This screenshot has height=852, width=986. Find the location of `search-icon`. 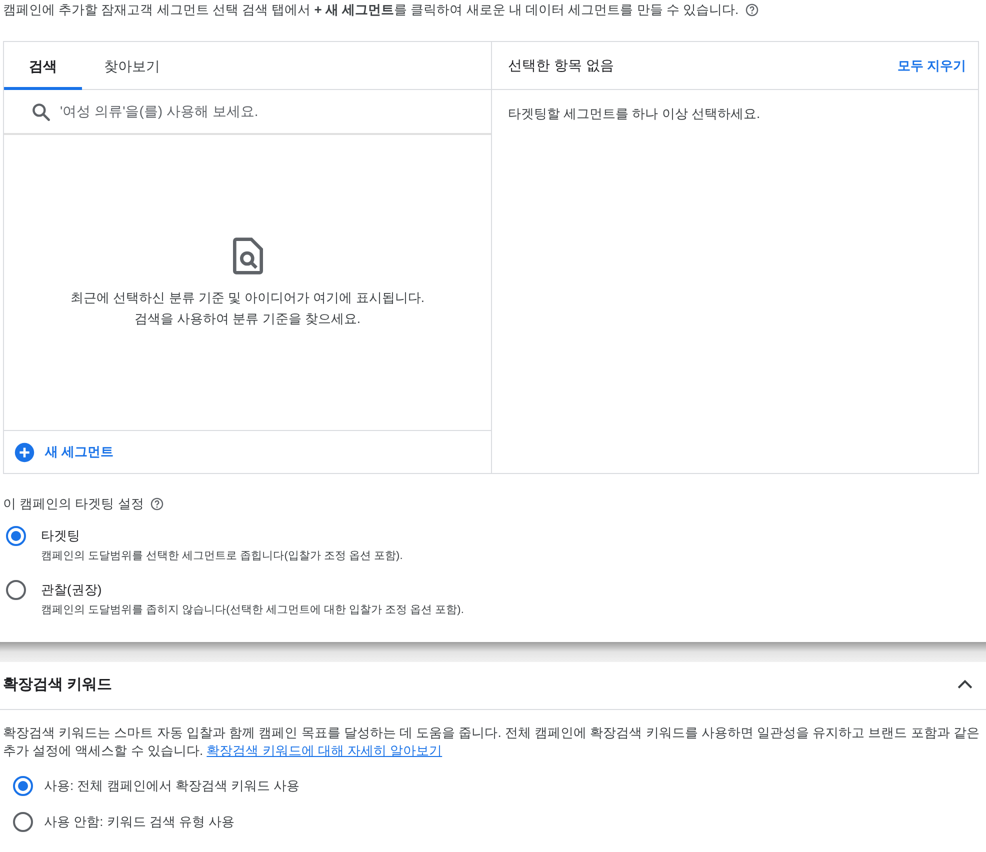

search-icon is located at coordinates (41, 111).